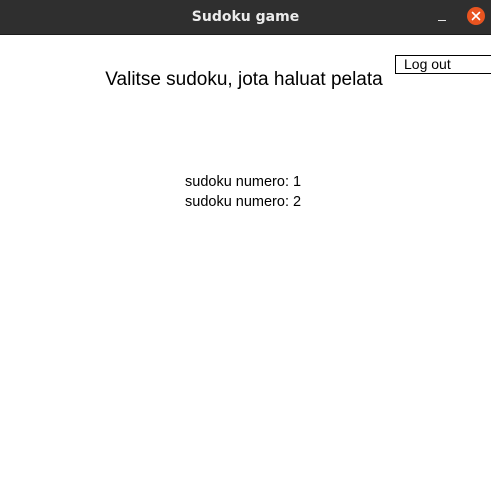 The height and width of the screenshot is (496, 491). I want to click on title-bar: Sudoku game, so click(245, 17).